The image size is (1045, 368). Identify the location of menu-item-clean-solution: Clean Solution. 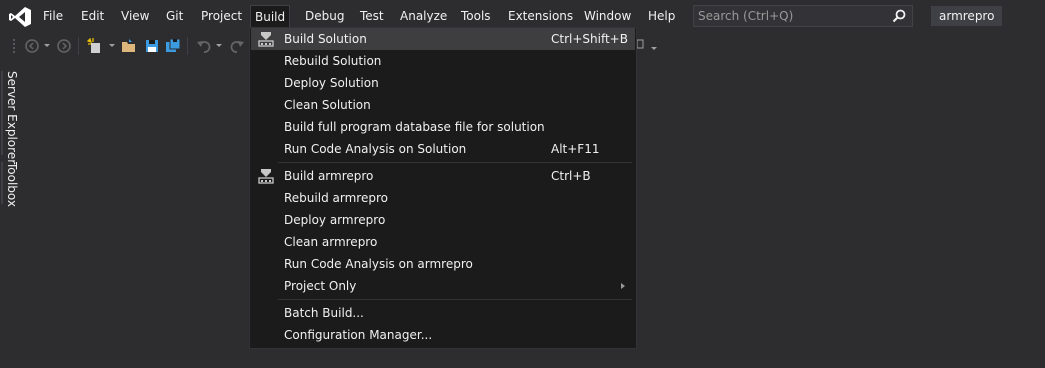
(443, 105).